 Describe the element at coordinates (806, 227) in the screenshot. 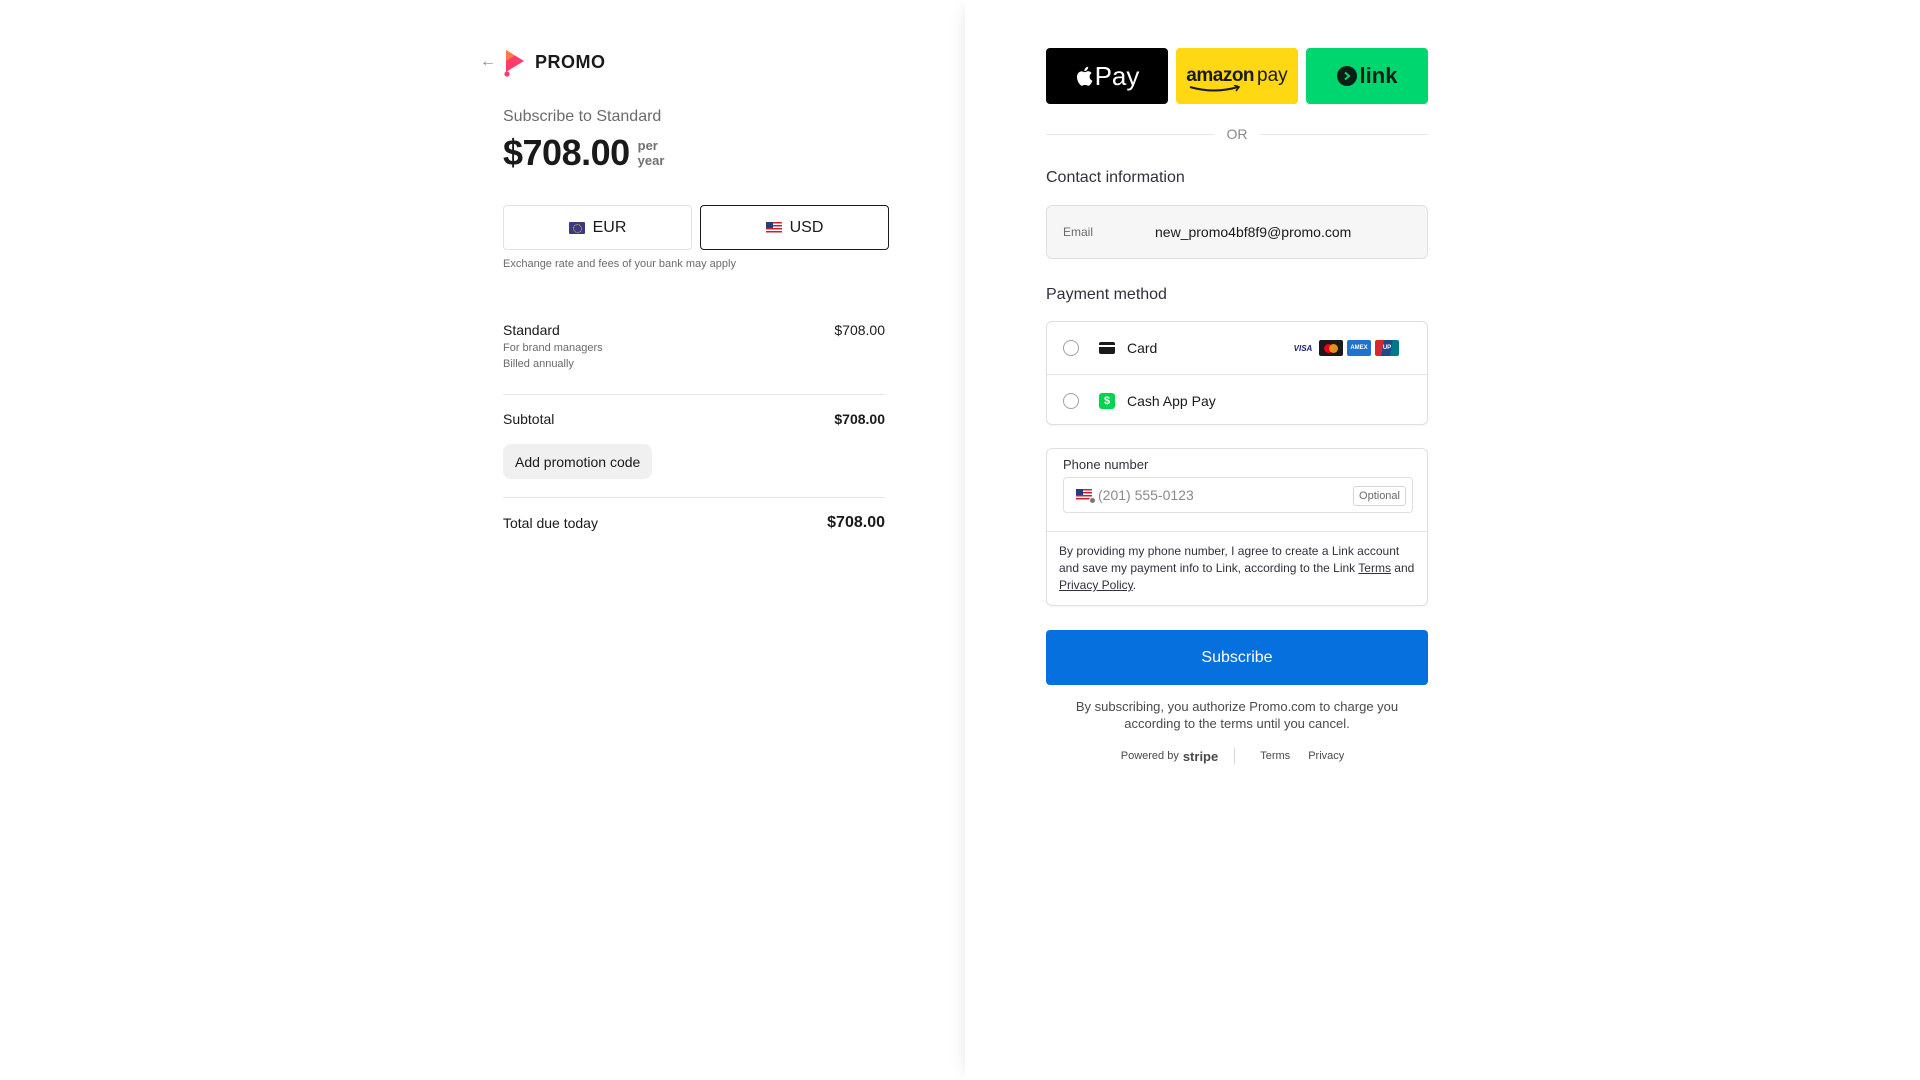

I see `currency-label: USD` at that location.